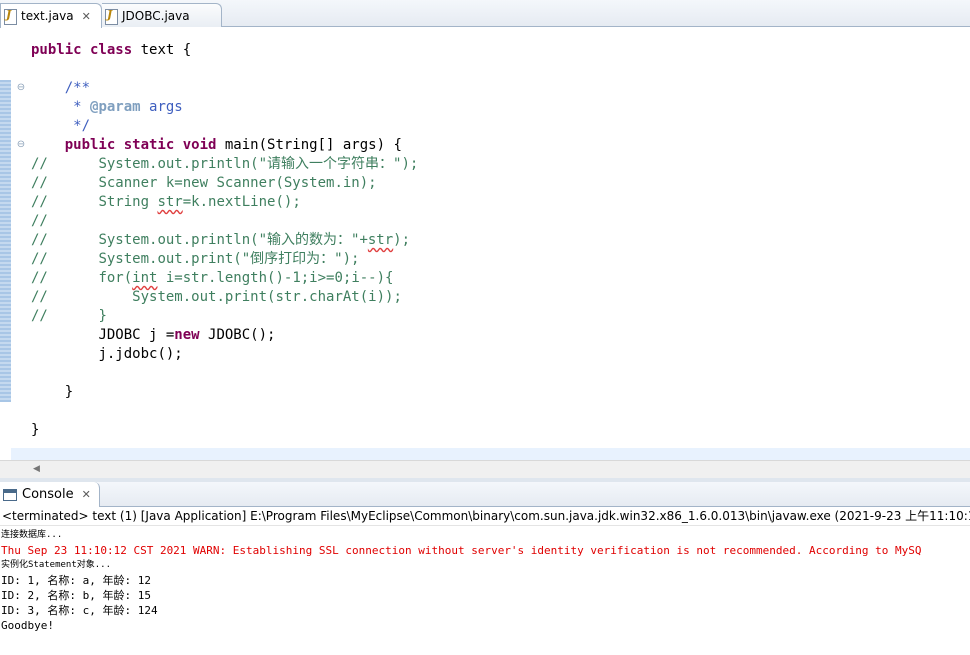  What do you see at coordinates (216, 297) in the screenshot?
I see `code-line: // System.out.print(str.charAt(i));` at bounding box center [216, 297].